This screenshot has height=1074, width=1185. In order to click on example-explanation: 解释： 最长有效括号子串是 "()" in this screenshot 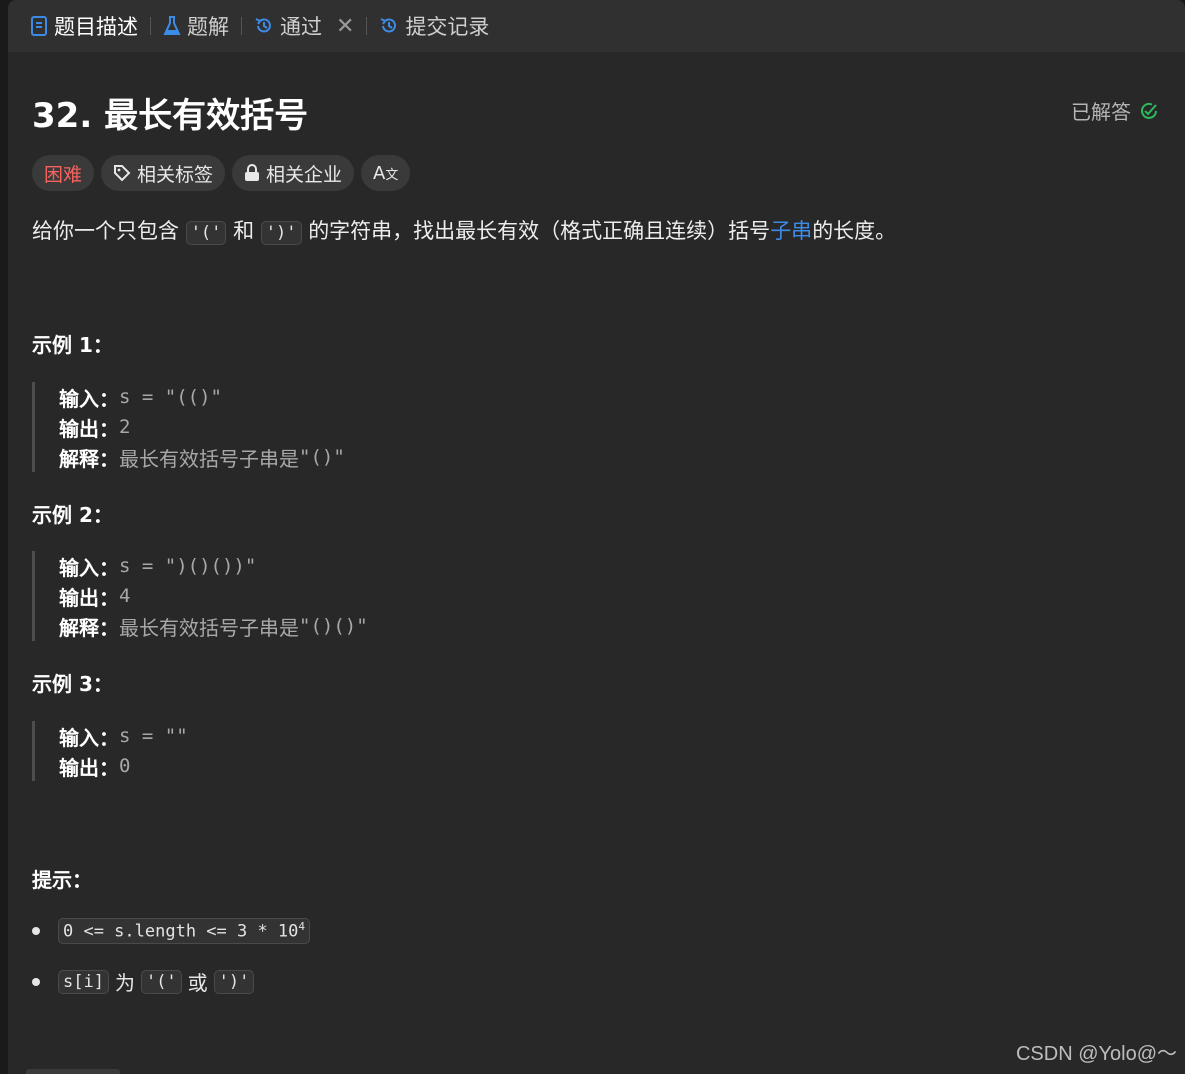, I will do `click(202, 458)`.